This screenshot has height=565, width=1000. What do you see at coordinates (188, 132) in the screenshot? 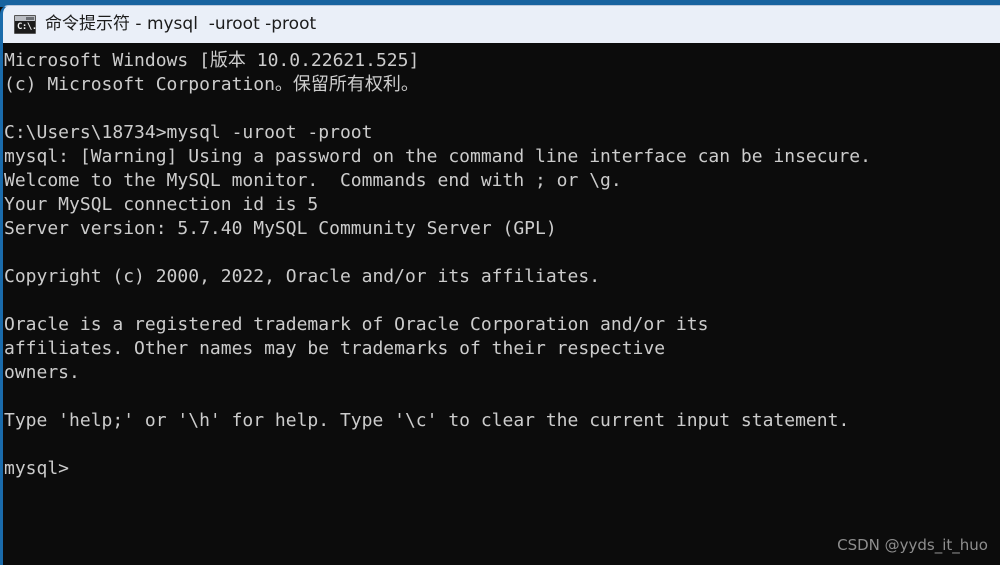
I see `console-line: C:\Users\18734>mysql -uroot -proot` at bounding box center [188, 132].